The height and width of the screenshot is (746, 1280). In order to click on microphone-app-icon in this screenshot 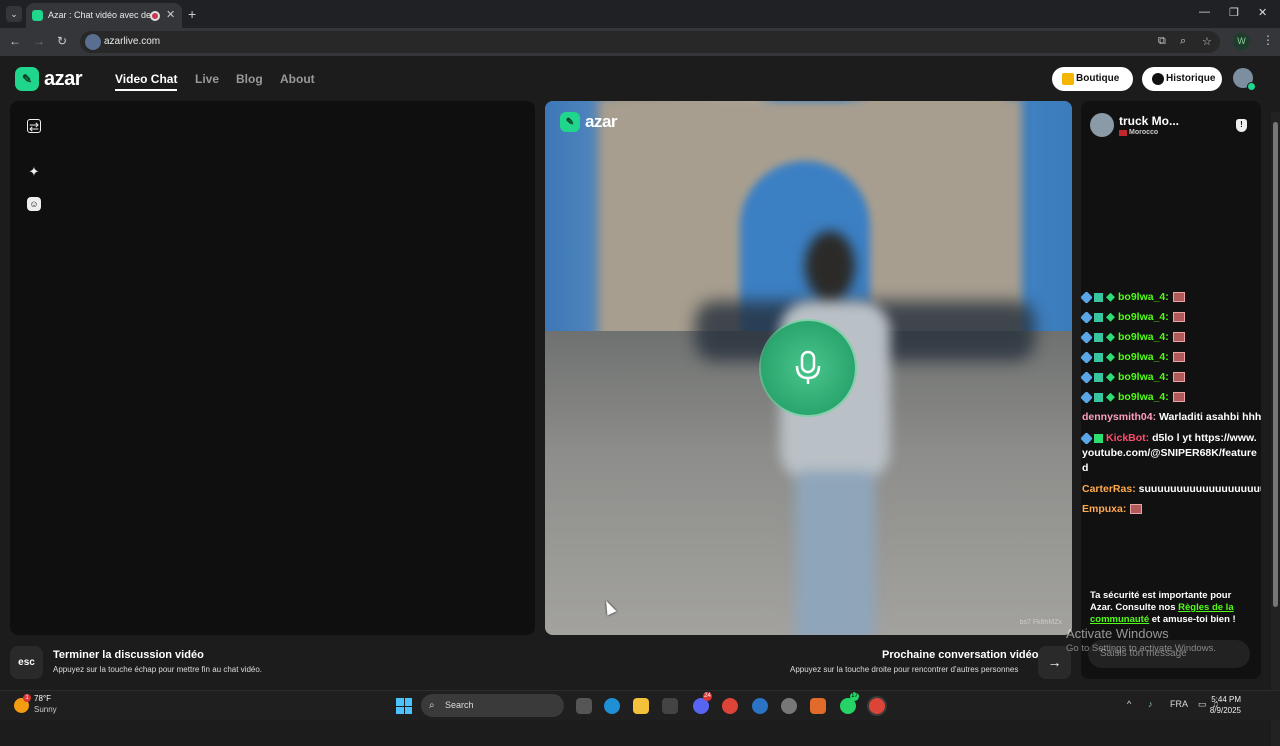, I will do `click(818, 706)`.